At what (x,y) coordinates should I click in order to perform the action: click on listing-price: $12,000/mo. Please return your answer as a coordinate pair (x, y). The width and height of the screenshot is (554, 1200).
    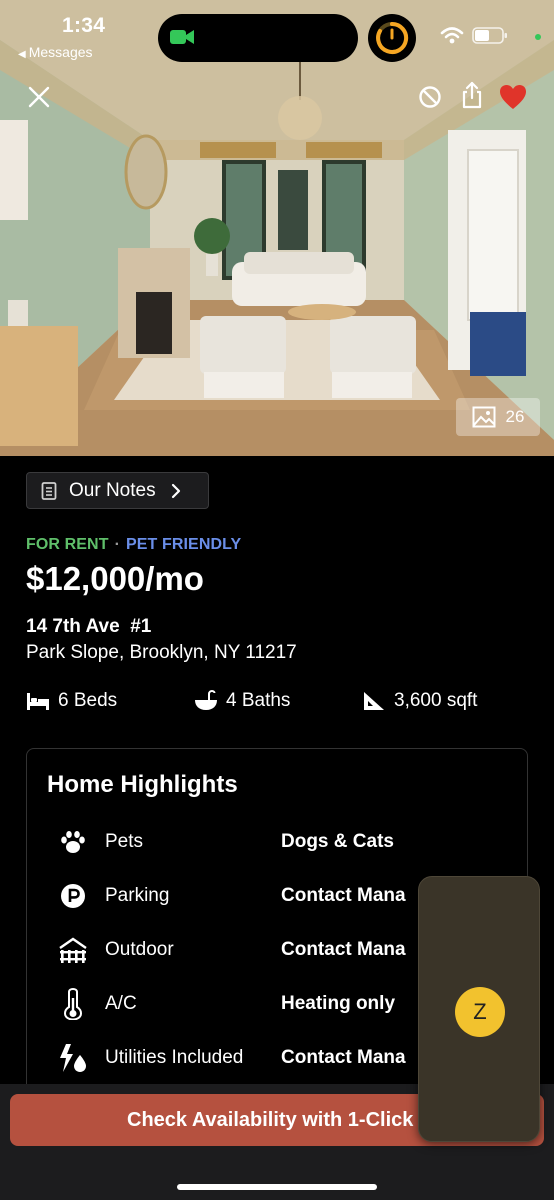
    Looking at the image, I should click on (115, 578).